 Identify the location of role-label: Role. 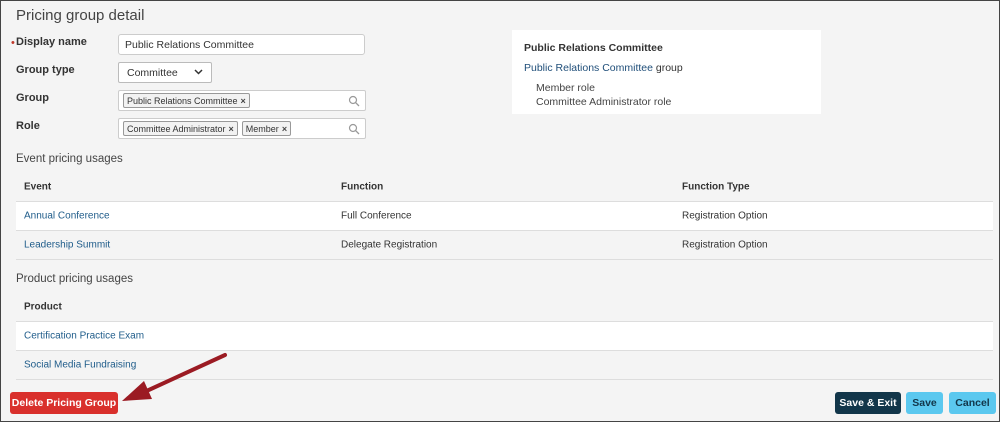
(28, 126).